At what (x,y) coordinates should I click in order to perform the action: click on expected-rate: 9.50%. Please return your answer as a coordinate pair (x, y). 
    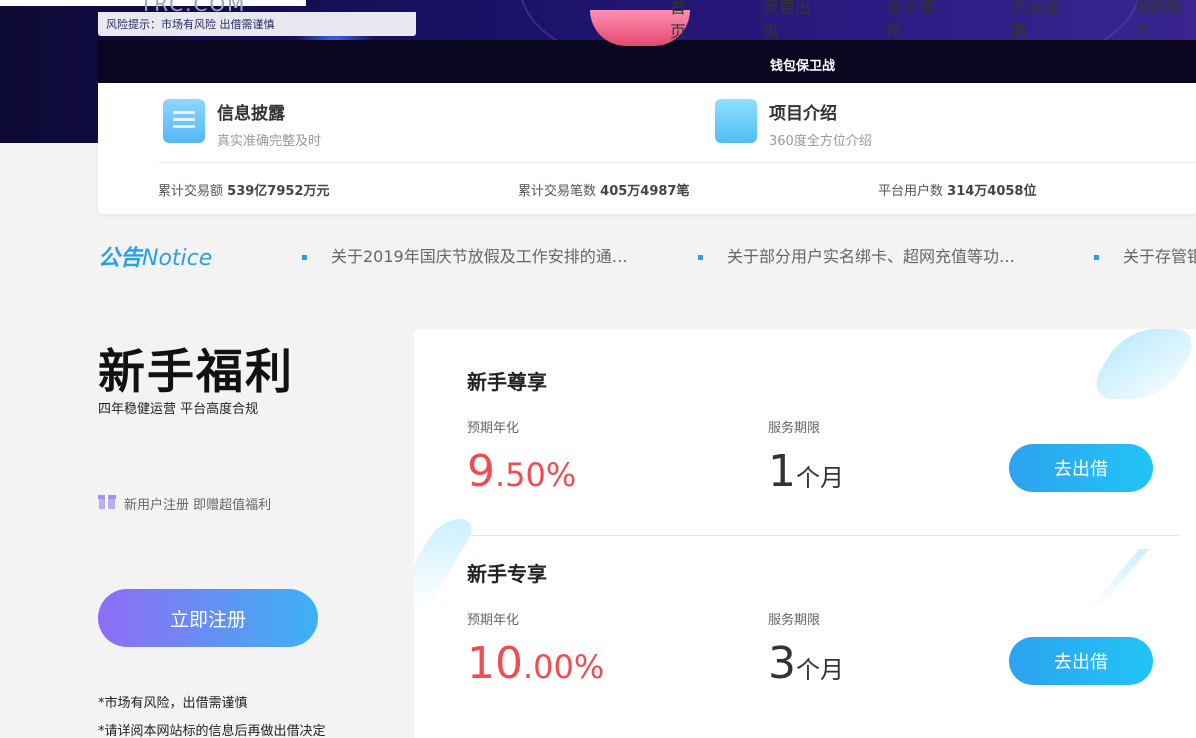
    Looking at the image, I should click on (522, 471).